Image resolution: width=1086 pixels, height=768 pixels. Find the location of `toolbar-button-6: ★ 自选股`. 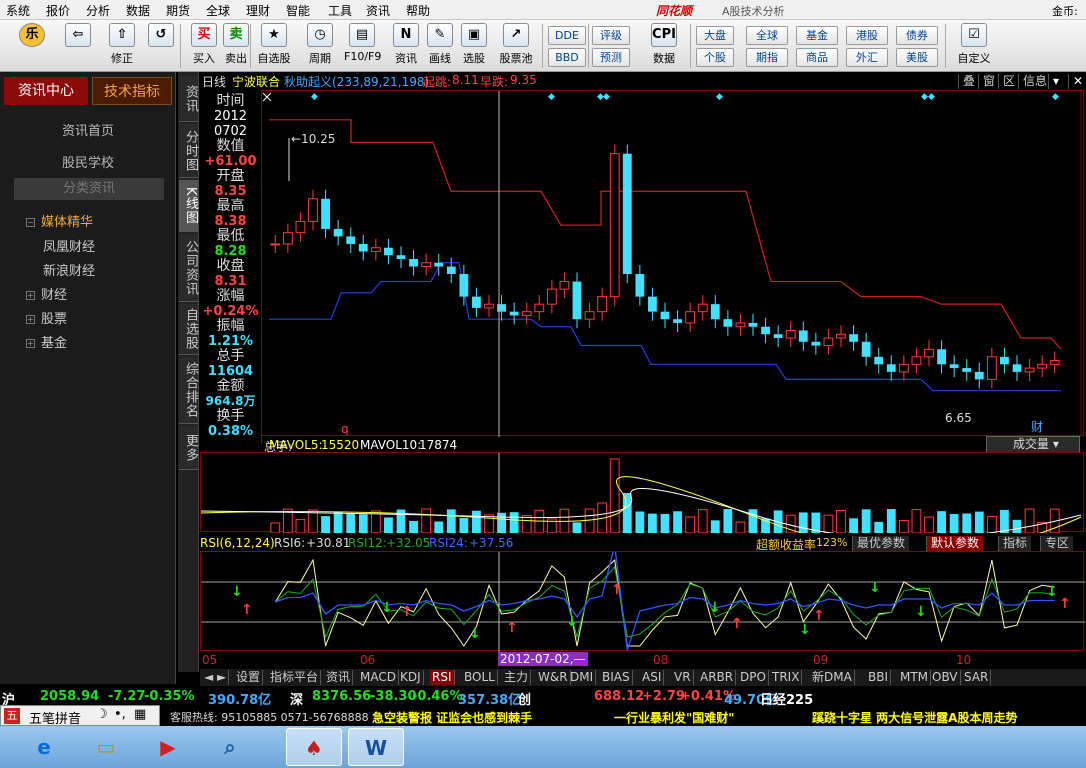

toolbar-button-6: ★ 自选股 is located at coordinates (274, 46).